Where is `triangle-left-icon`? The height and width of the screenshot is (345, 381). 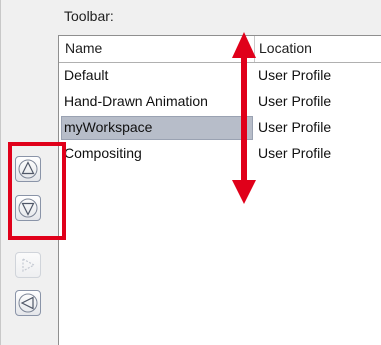
triangle-left-icon is located at coordinates (28, 303).